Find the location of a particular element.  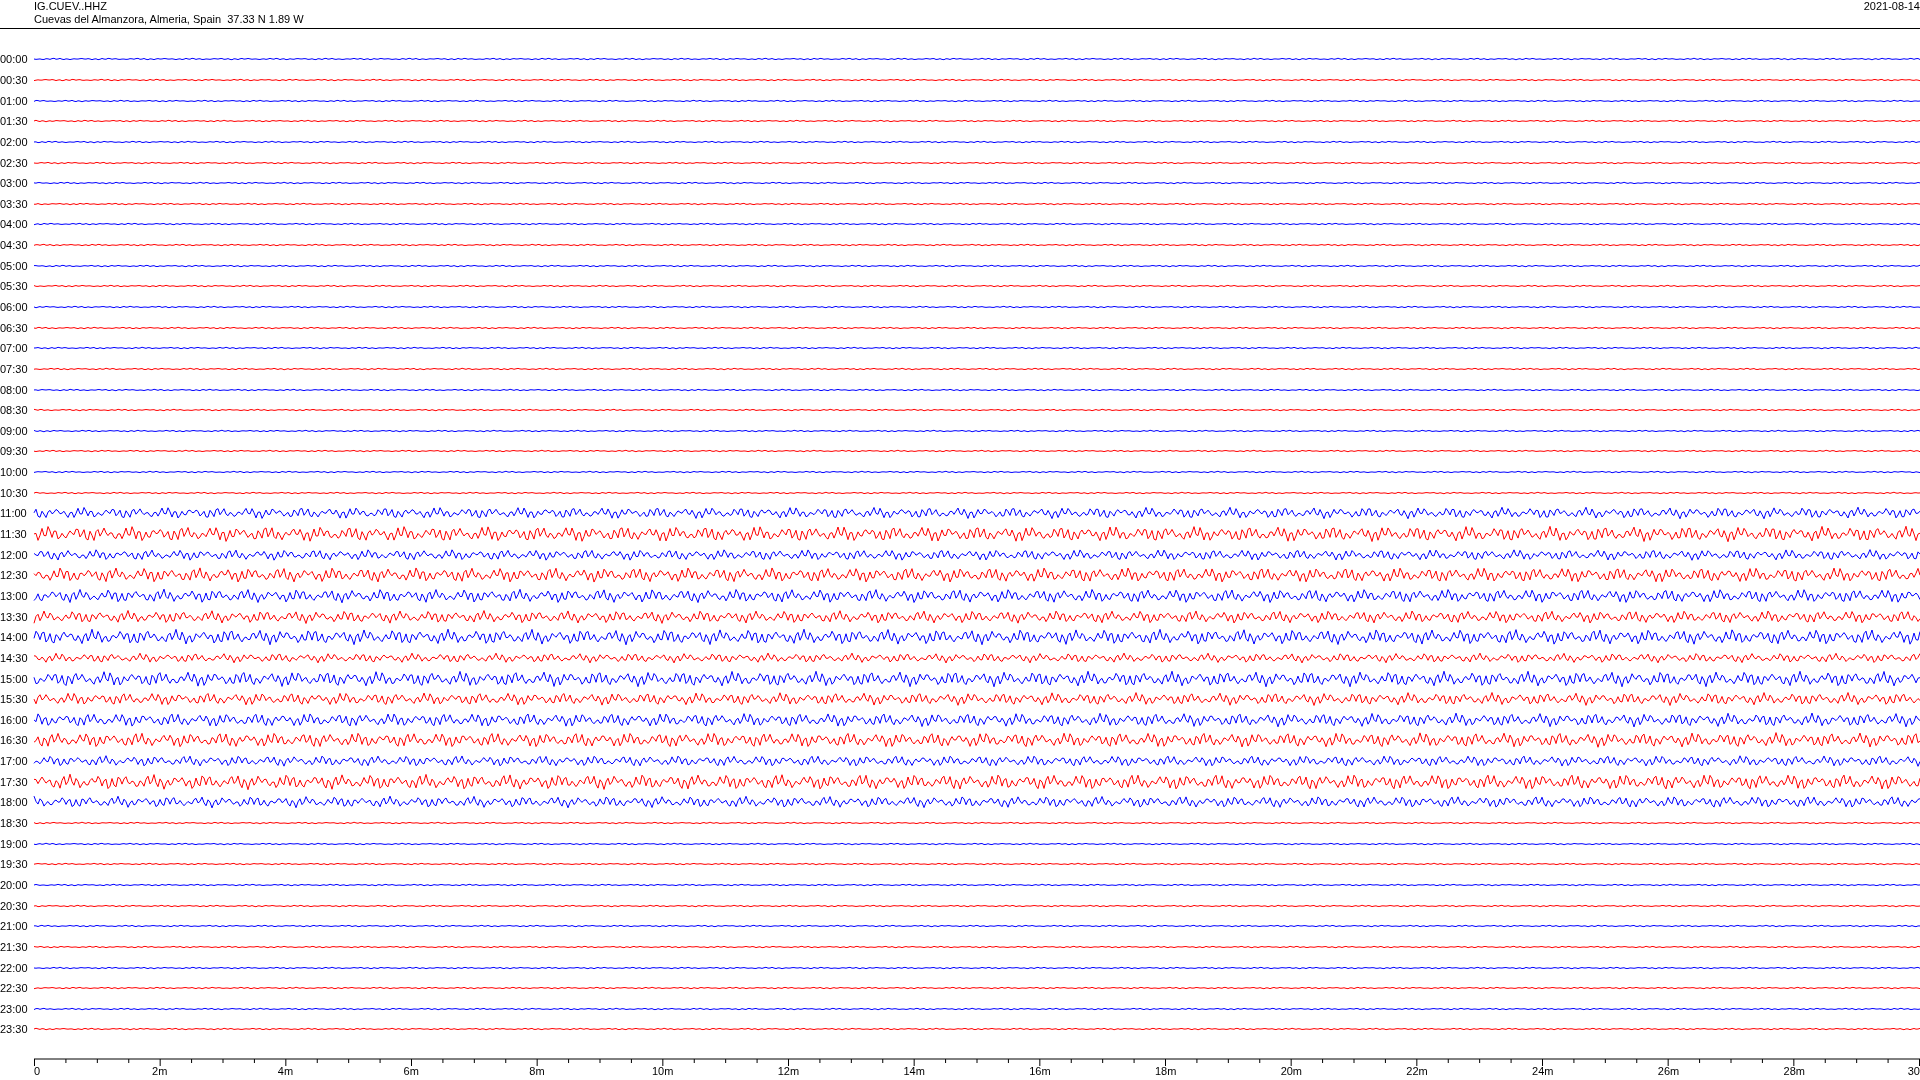

time-label: 08:00 is located at coordinates (14, 389).